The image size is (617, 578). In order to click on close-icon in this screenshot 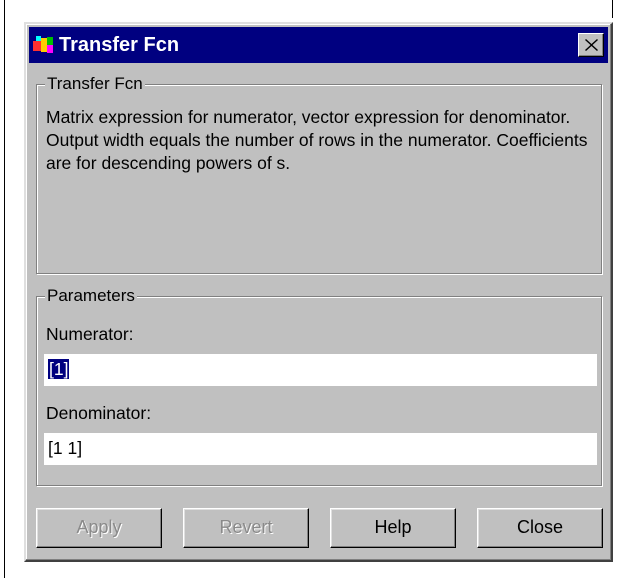, I will do `click(591, 45)`.